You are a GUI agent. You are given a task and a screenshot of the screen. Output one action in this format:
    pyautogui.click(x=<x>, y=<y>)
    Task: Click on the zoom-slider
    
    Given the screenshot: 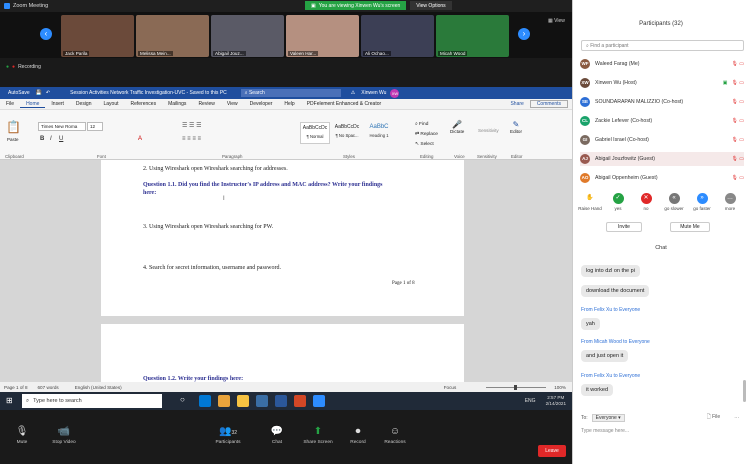 What is the action you would take?
    pyautogui.click(x=516, y=387)
    